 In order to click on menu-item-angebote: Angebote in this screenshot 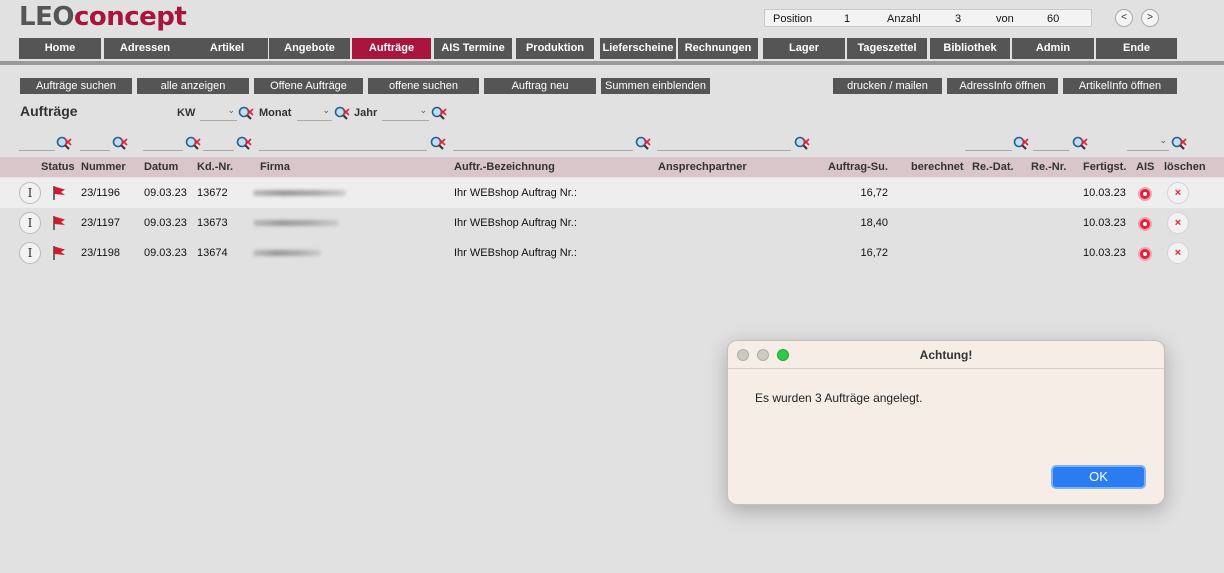, I will do `click(309, 48)`.